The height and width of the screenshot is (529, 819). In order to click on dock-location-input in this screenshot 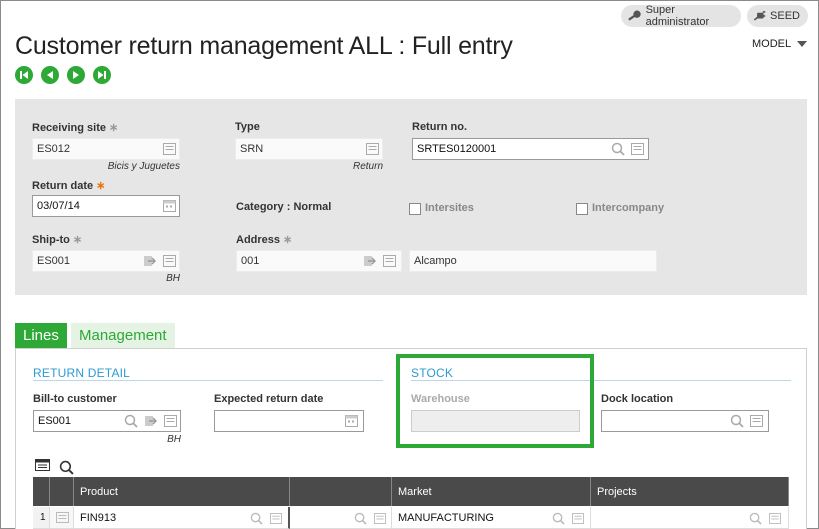, I will do `click(685, 421)`.